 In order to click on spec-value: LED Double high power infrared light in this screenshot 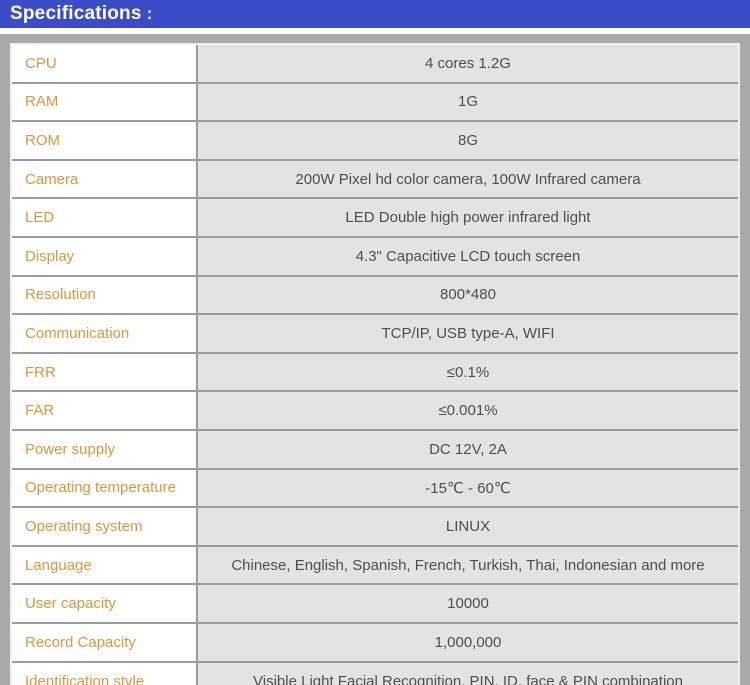, I will do `click(468, 217)`.